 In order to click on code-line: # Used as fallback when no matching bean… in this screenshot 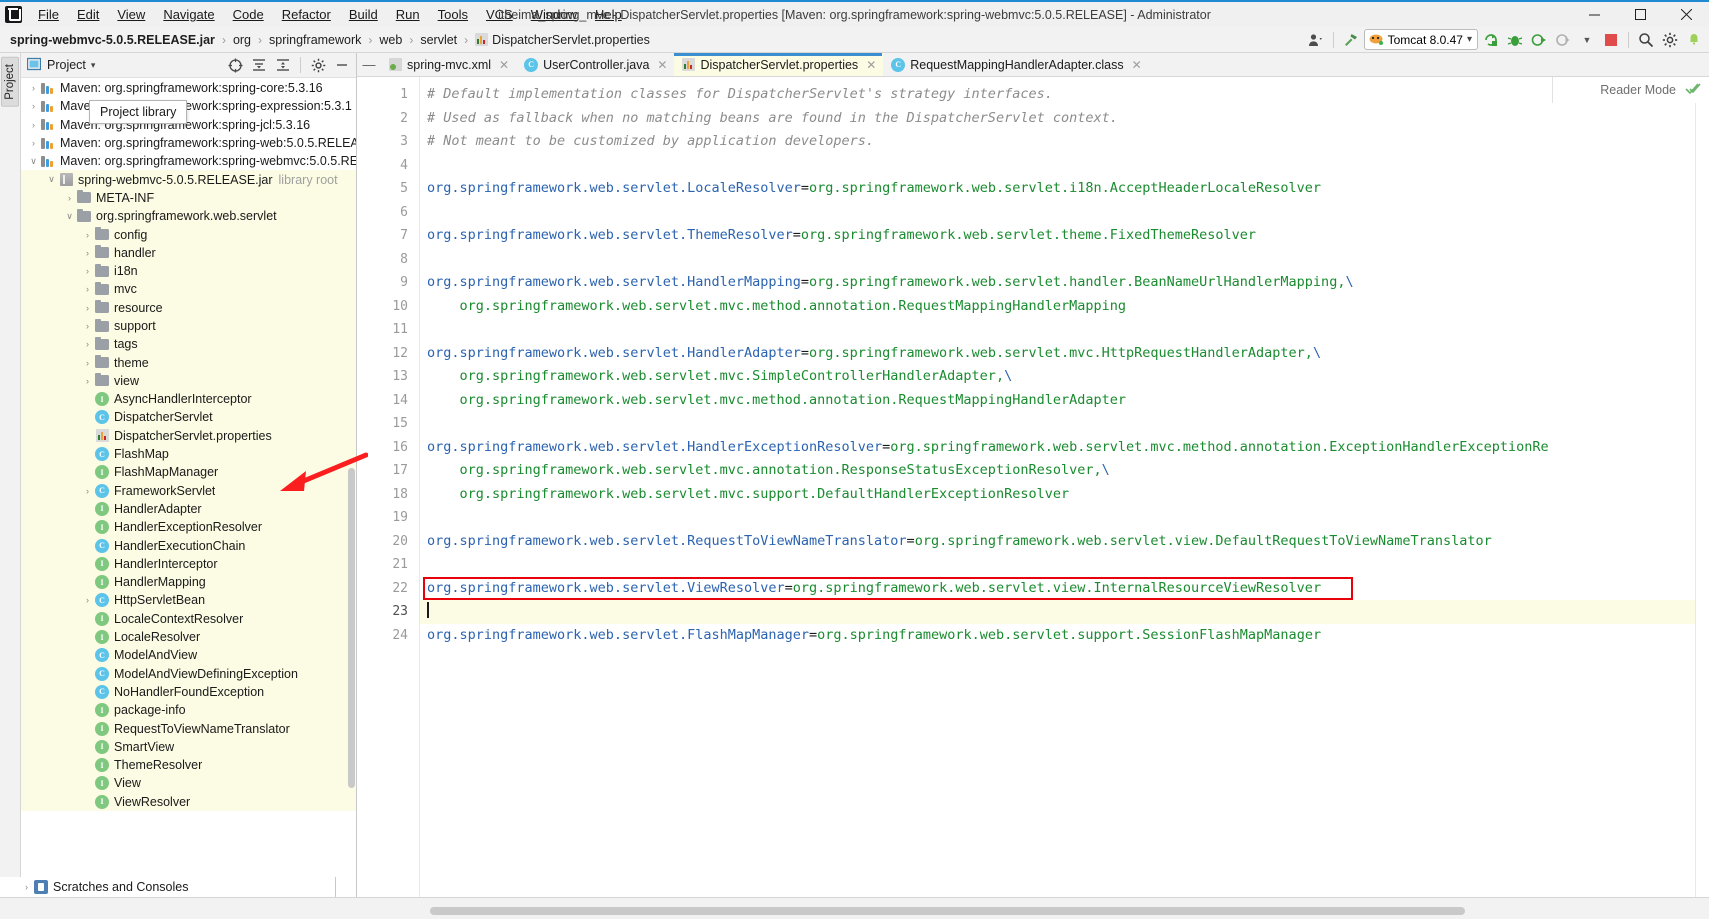, I will do `click(1064, 119)`.